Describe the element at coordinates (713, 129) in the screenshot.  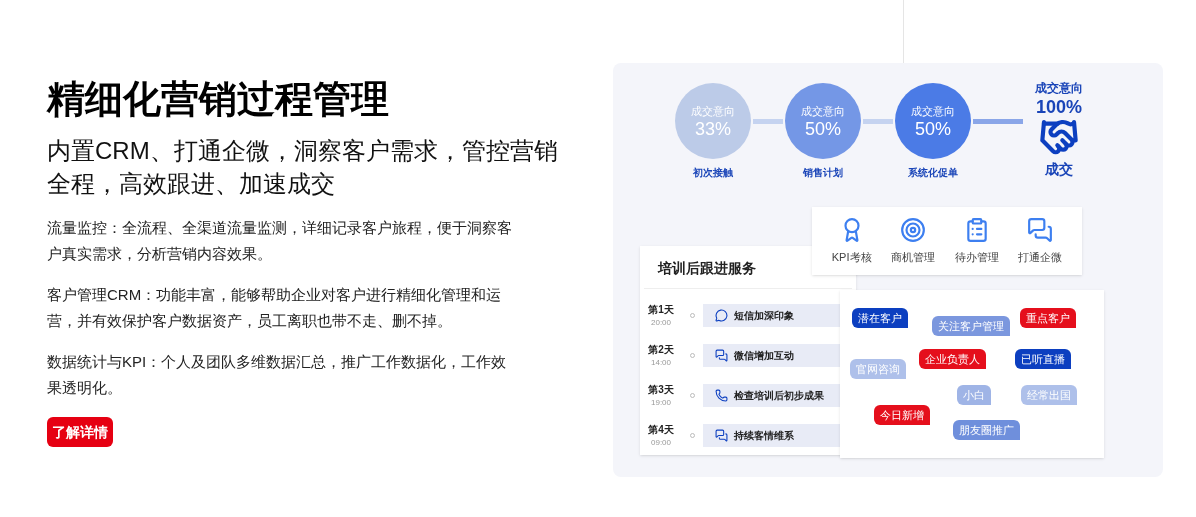
I see `stage-percent: 33%` at that location.